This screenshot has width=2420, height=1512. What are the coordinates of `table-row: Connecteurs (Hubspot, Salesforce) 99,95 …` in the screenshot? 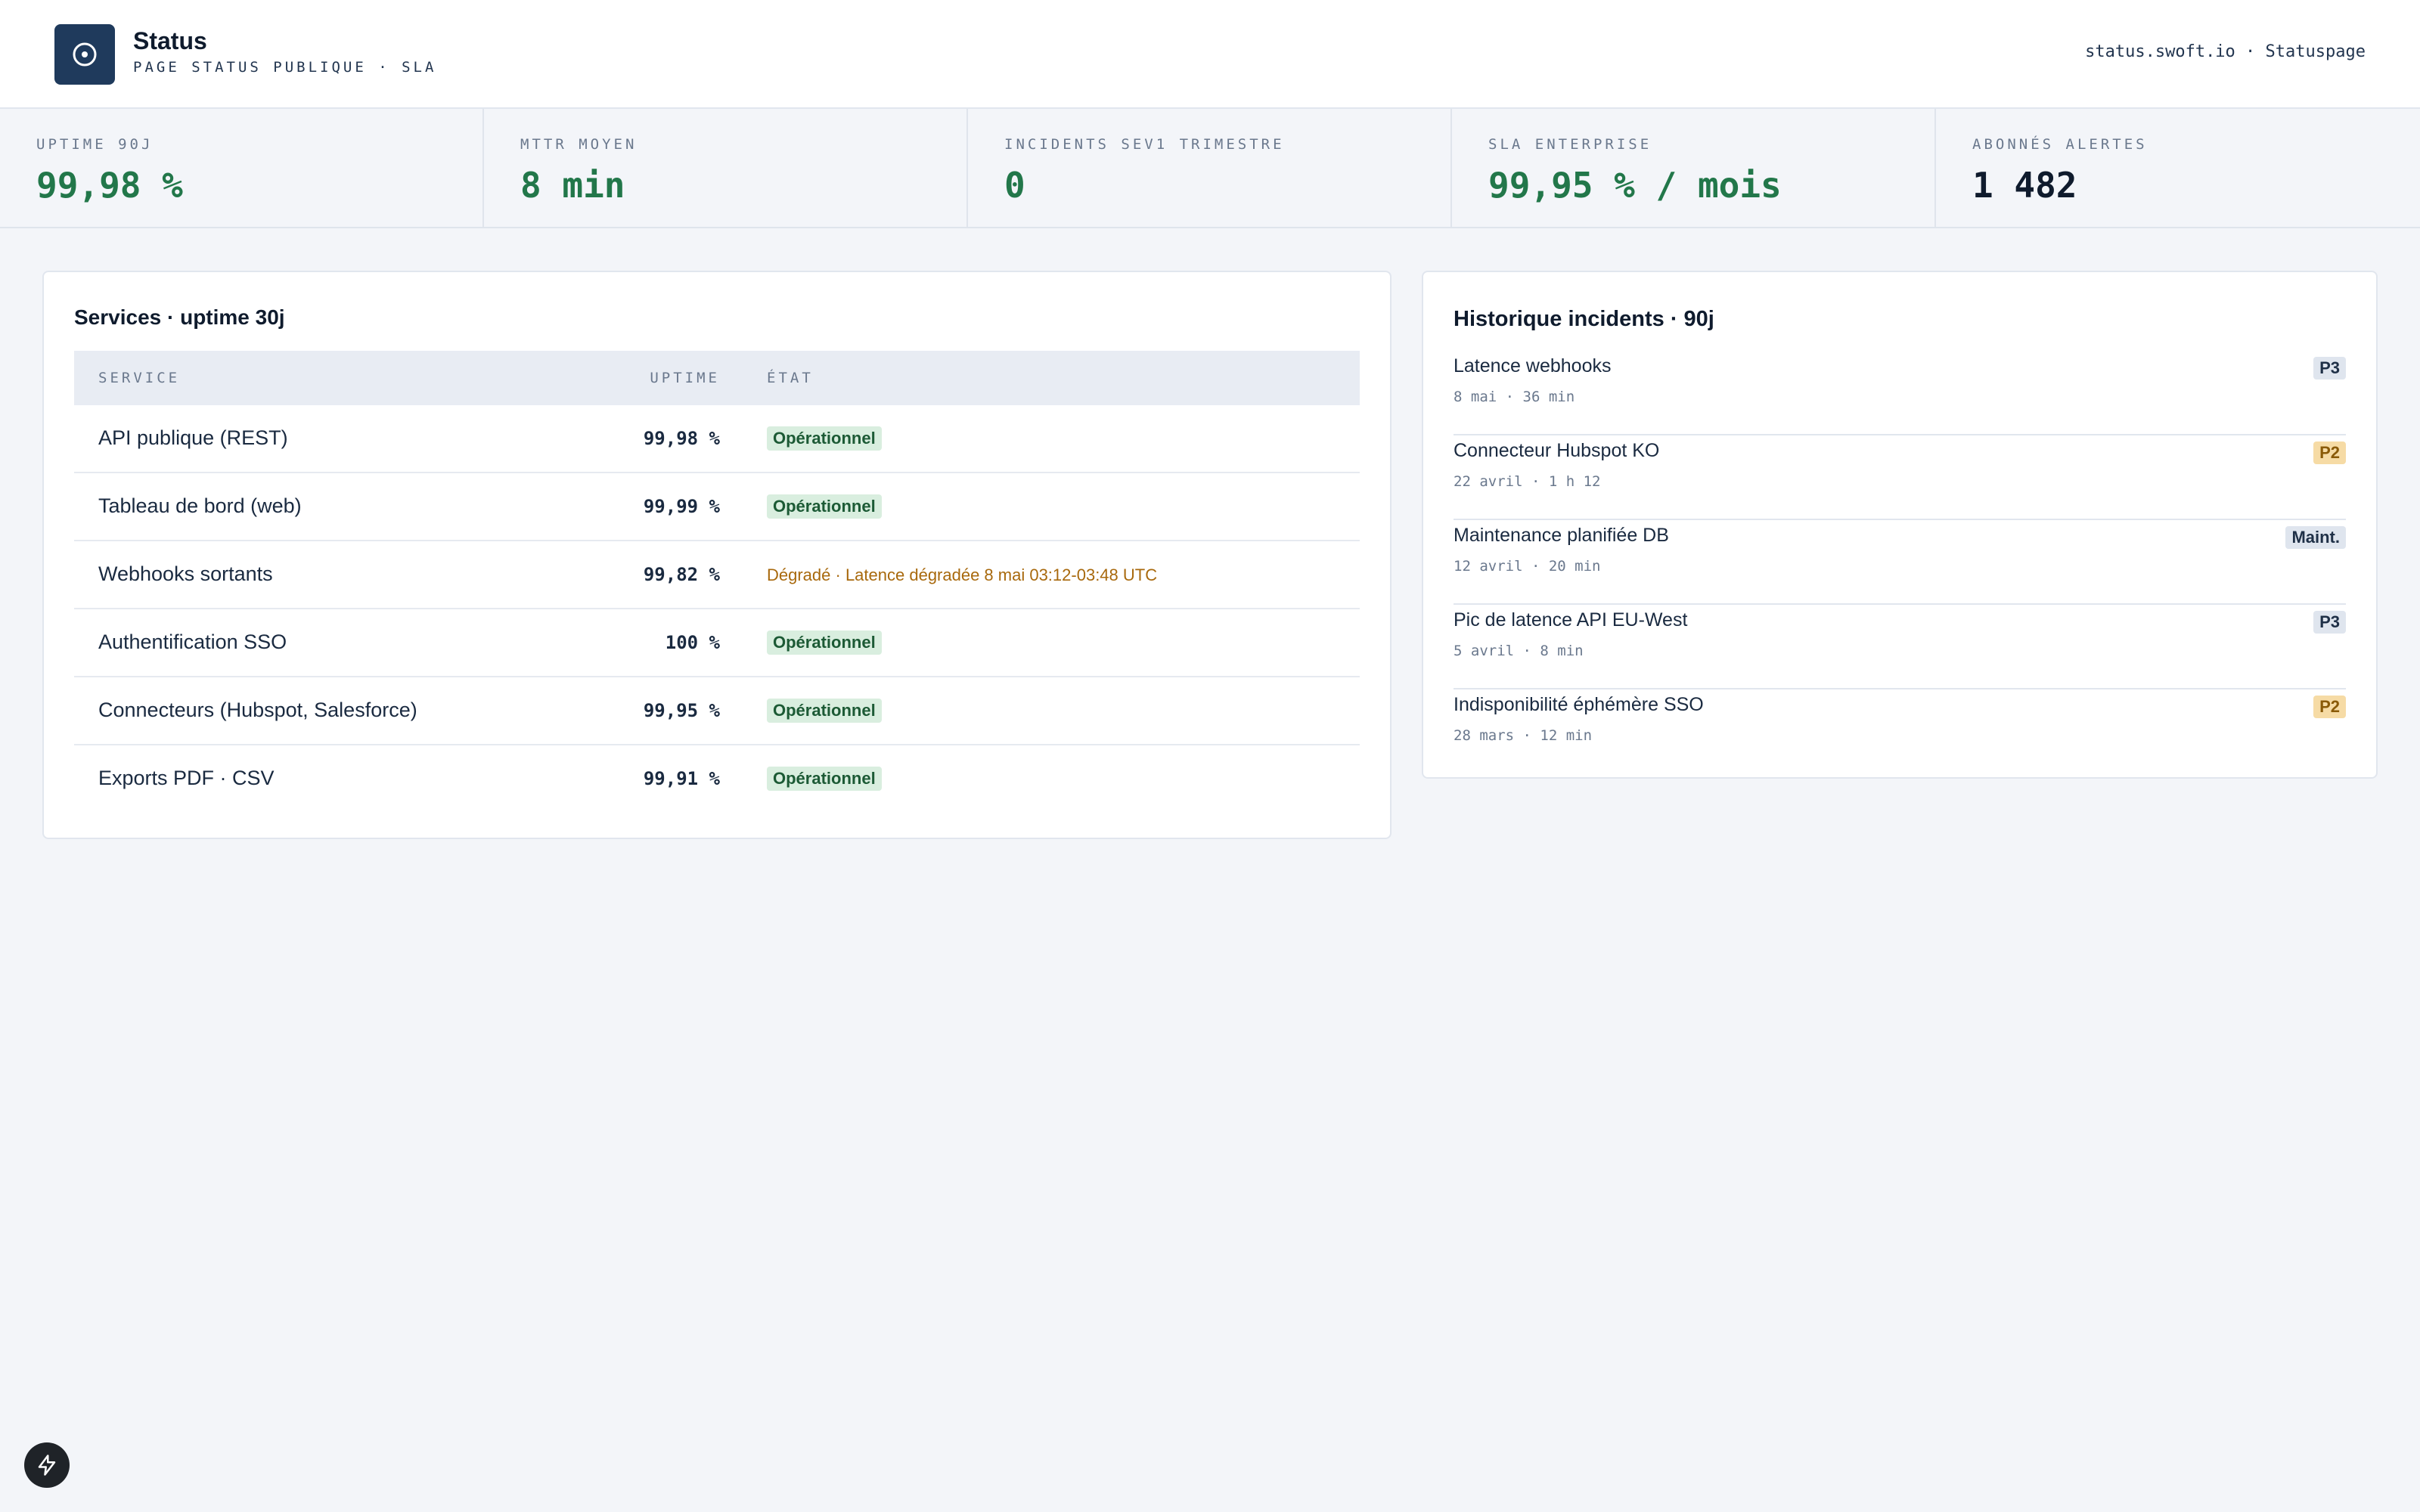 It's located at (717, 711).